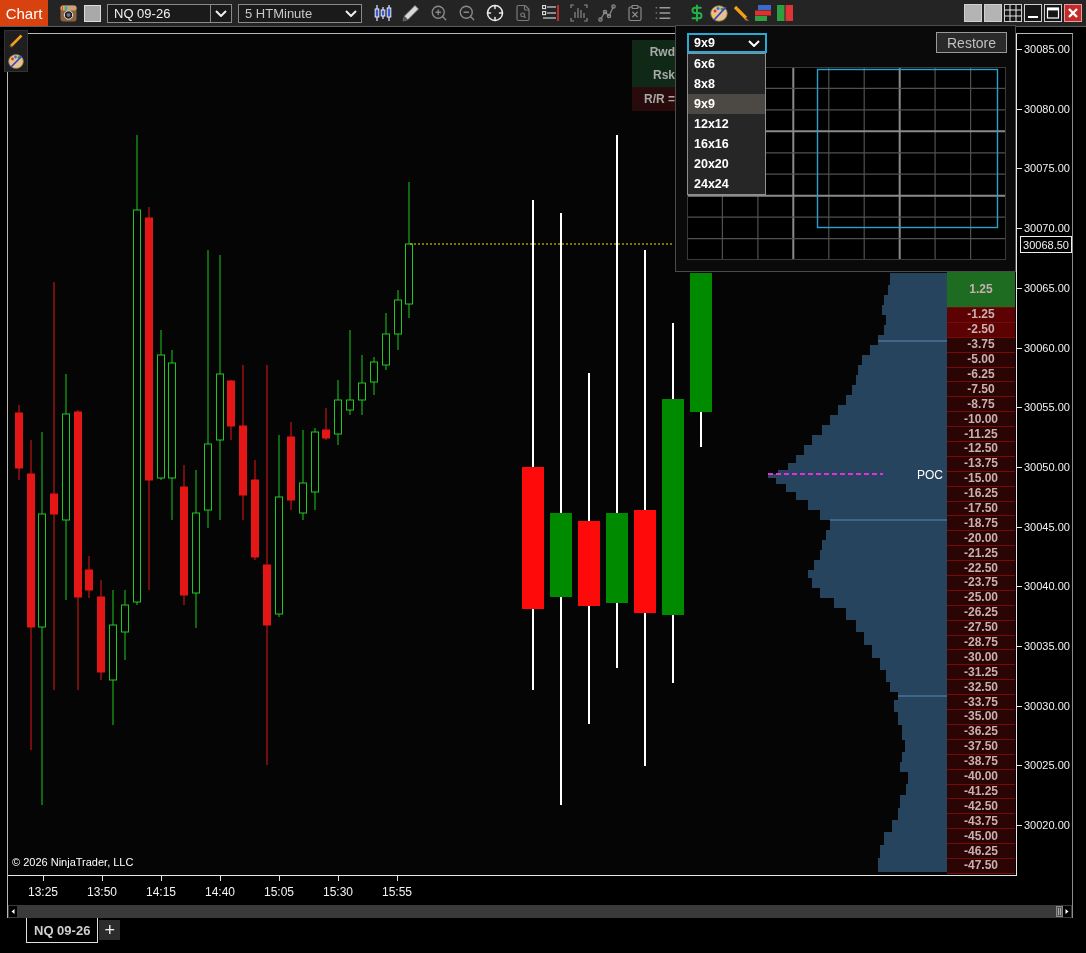 Image resolution: width=1086 pixels, height=953 pixels. Describe the element at coordinates (1059, 911) in the screenshot. I see `scrollbar-thumb` at that location.